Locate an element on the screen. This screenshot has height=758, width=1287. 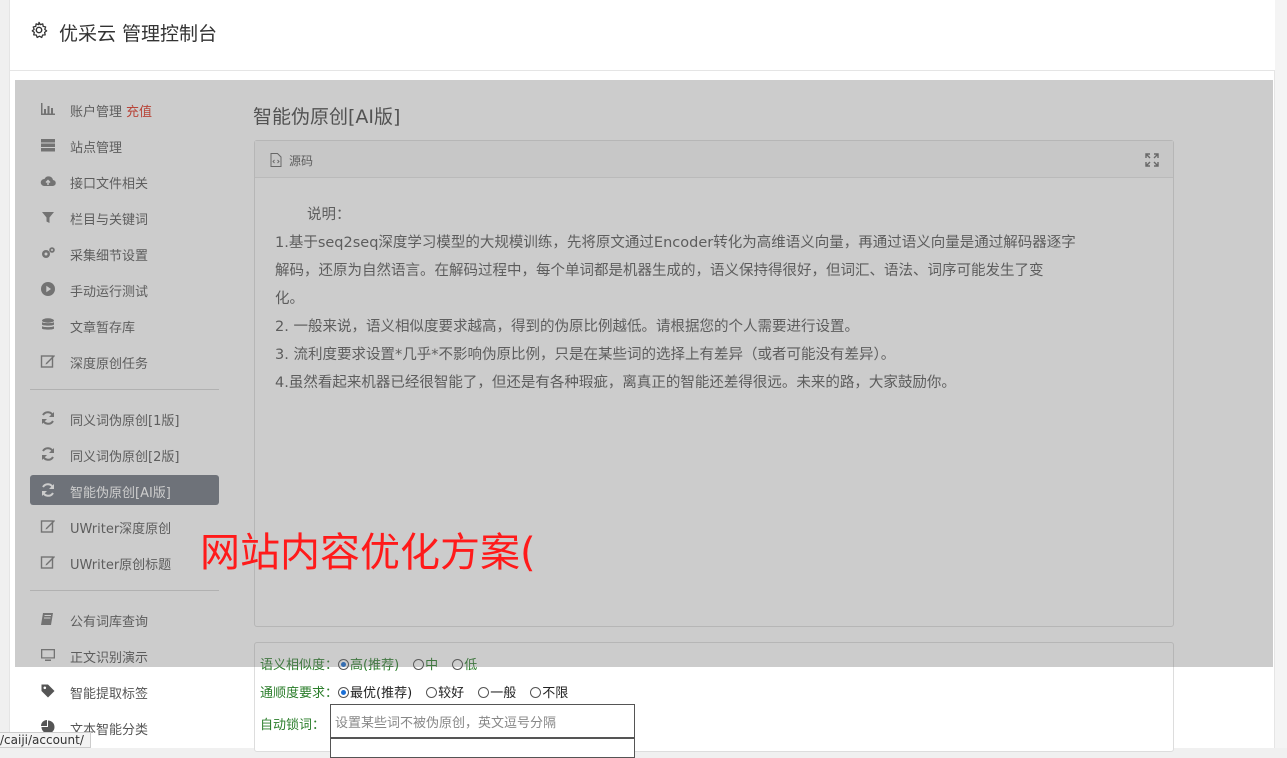
database-icon is located at coordinates (48, 324).